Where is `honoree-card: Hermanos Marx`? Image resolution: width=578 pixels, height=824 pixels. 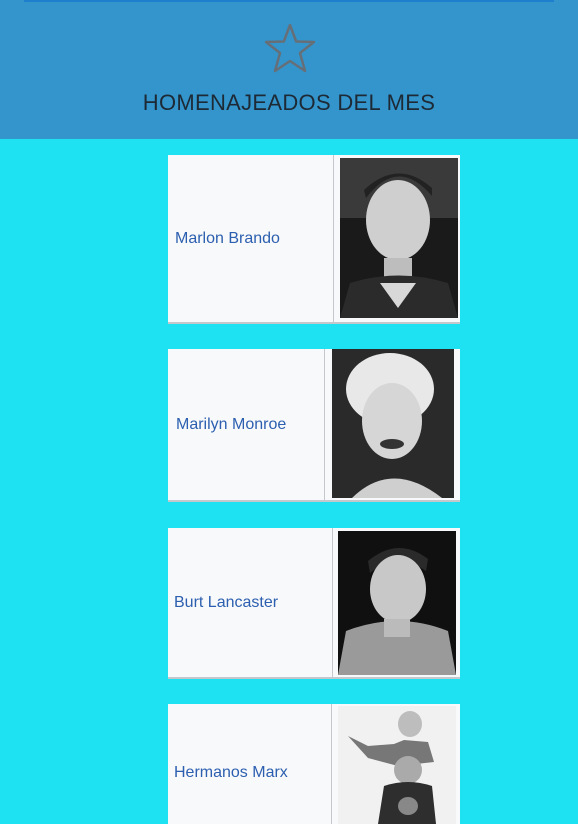
honoree-card: Hermanos Marx is located at coordinates (314, 764).